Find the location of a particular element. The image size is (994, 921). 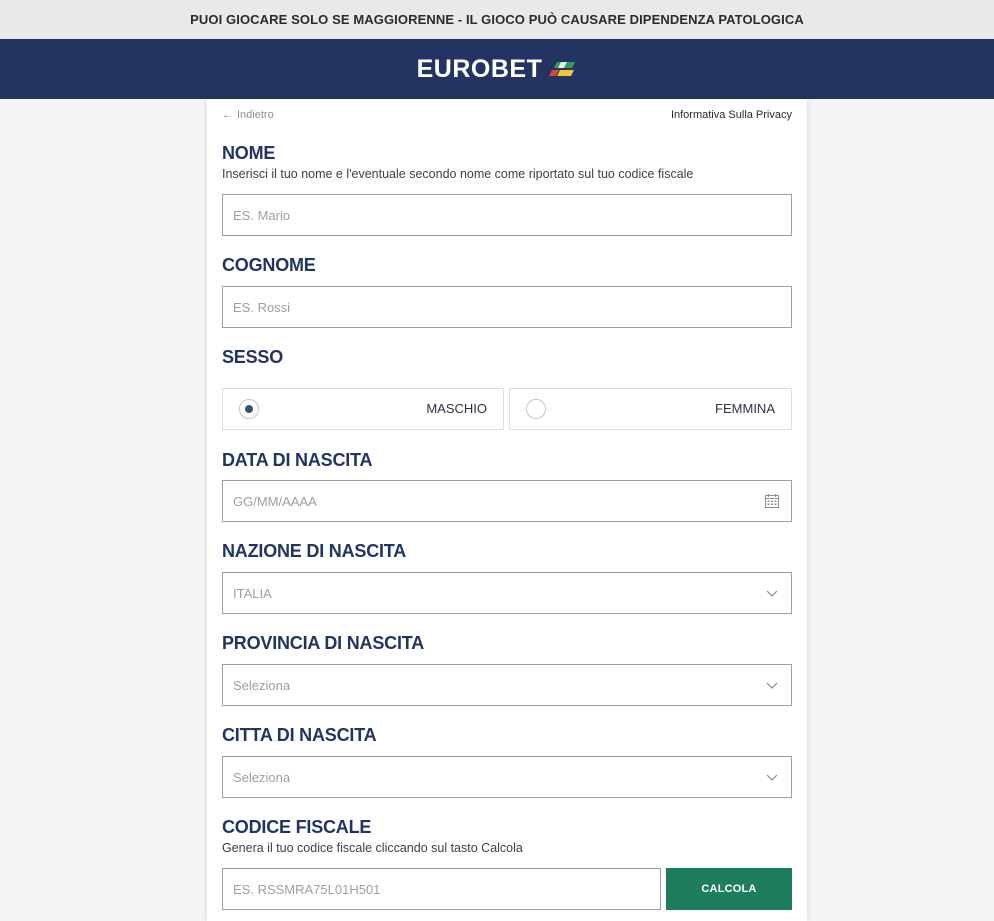

maschio-label: MASCHIO is located at coordinates (456, 408).